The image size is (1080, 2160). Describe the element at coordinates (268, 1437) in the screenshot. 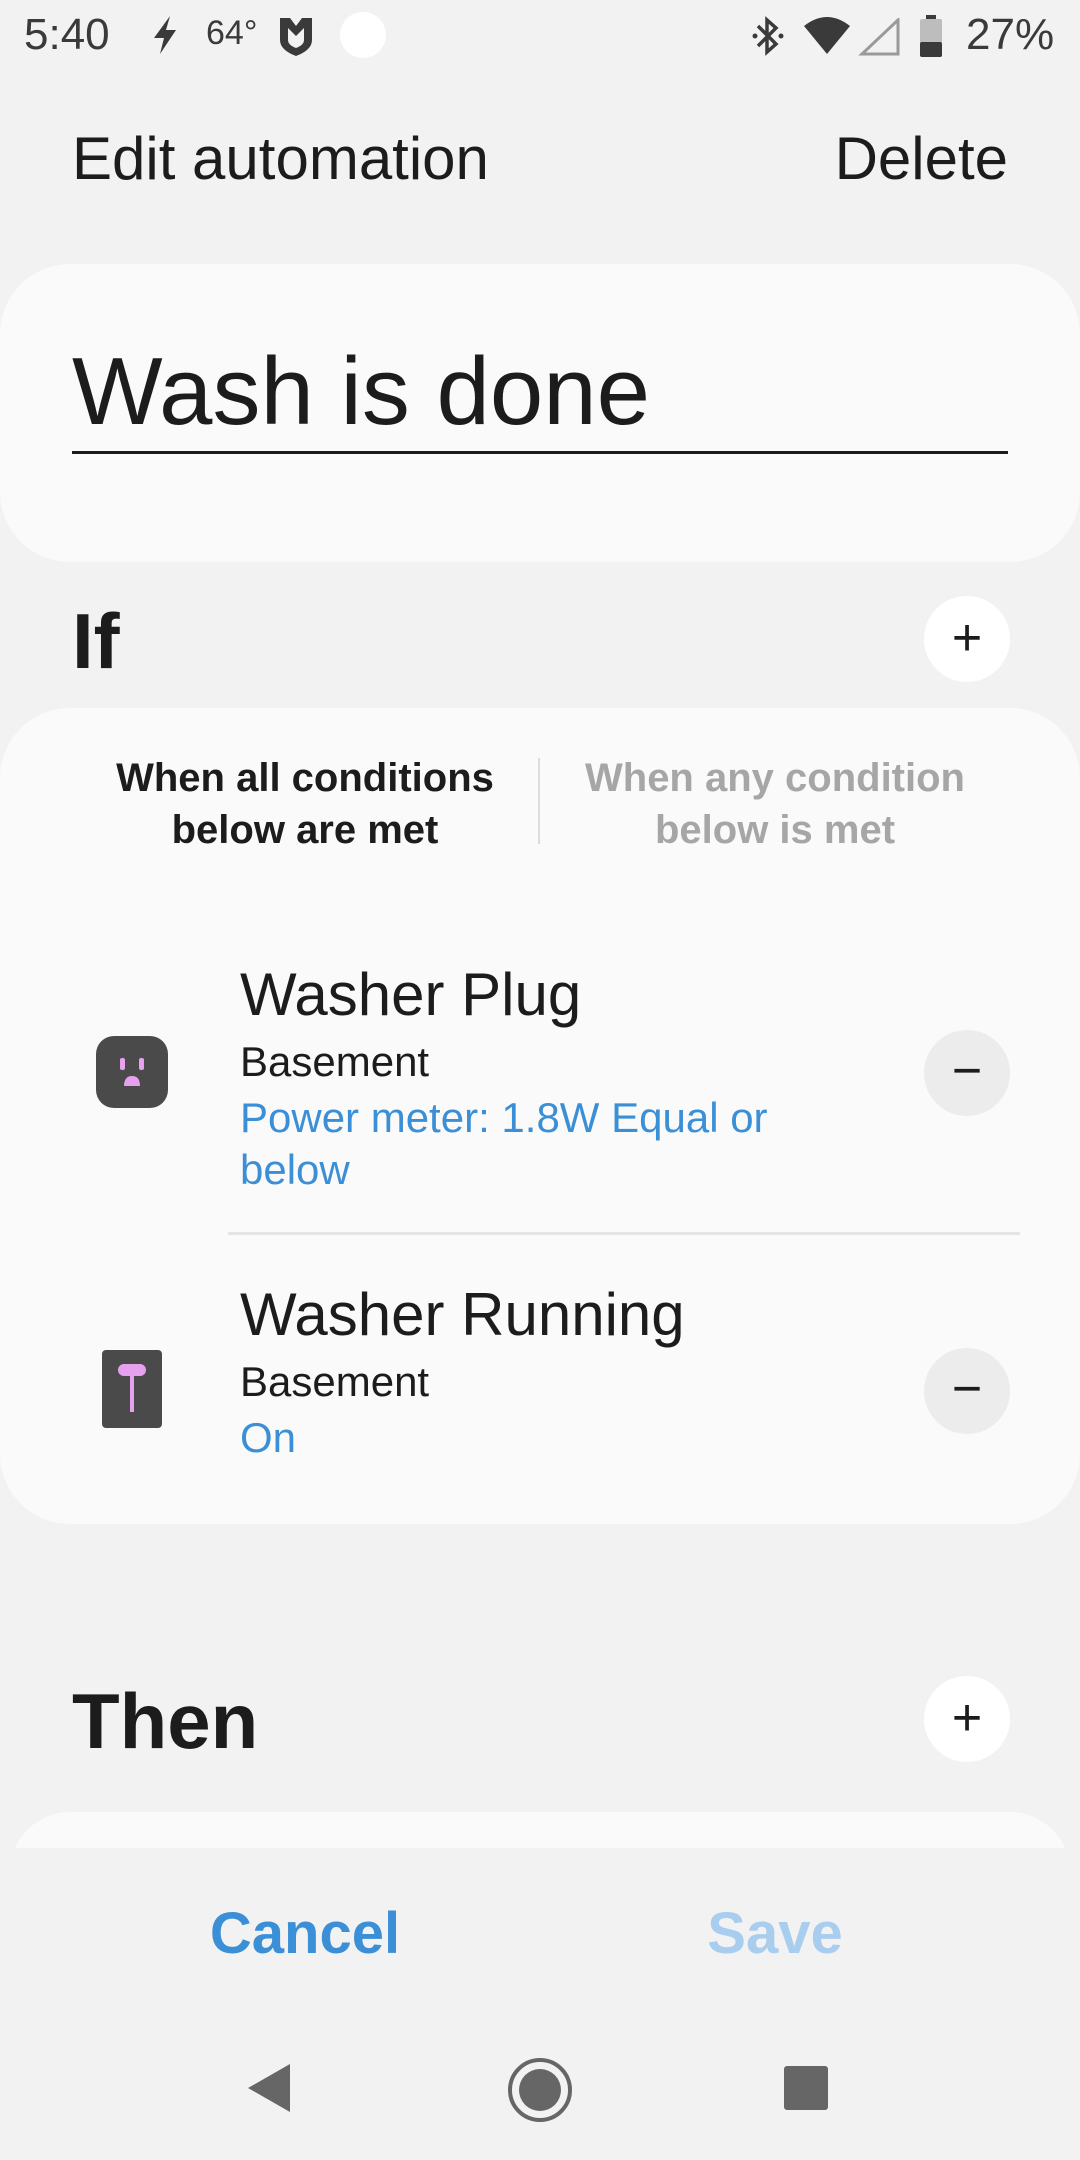

I see `condition-value: On` at that location.